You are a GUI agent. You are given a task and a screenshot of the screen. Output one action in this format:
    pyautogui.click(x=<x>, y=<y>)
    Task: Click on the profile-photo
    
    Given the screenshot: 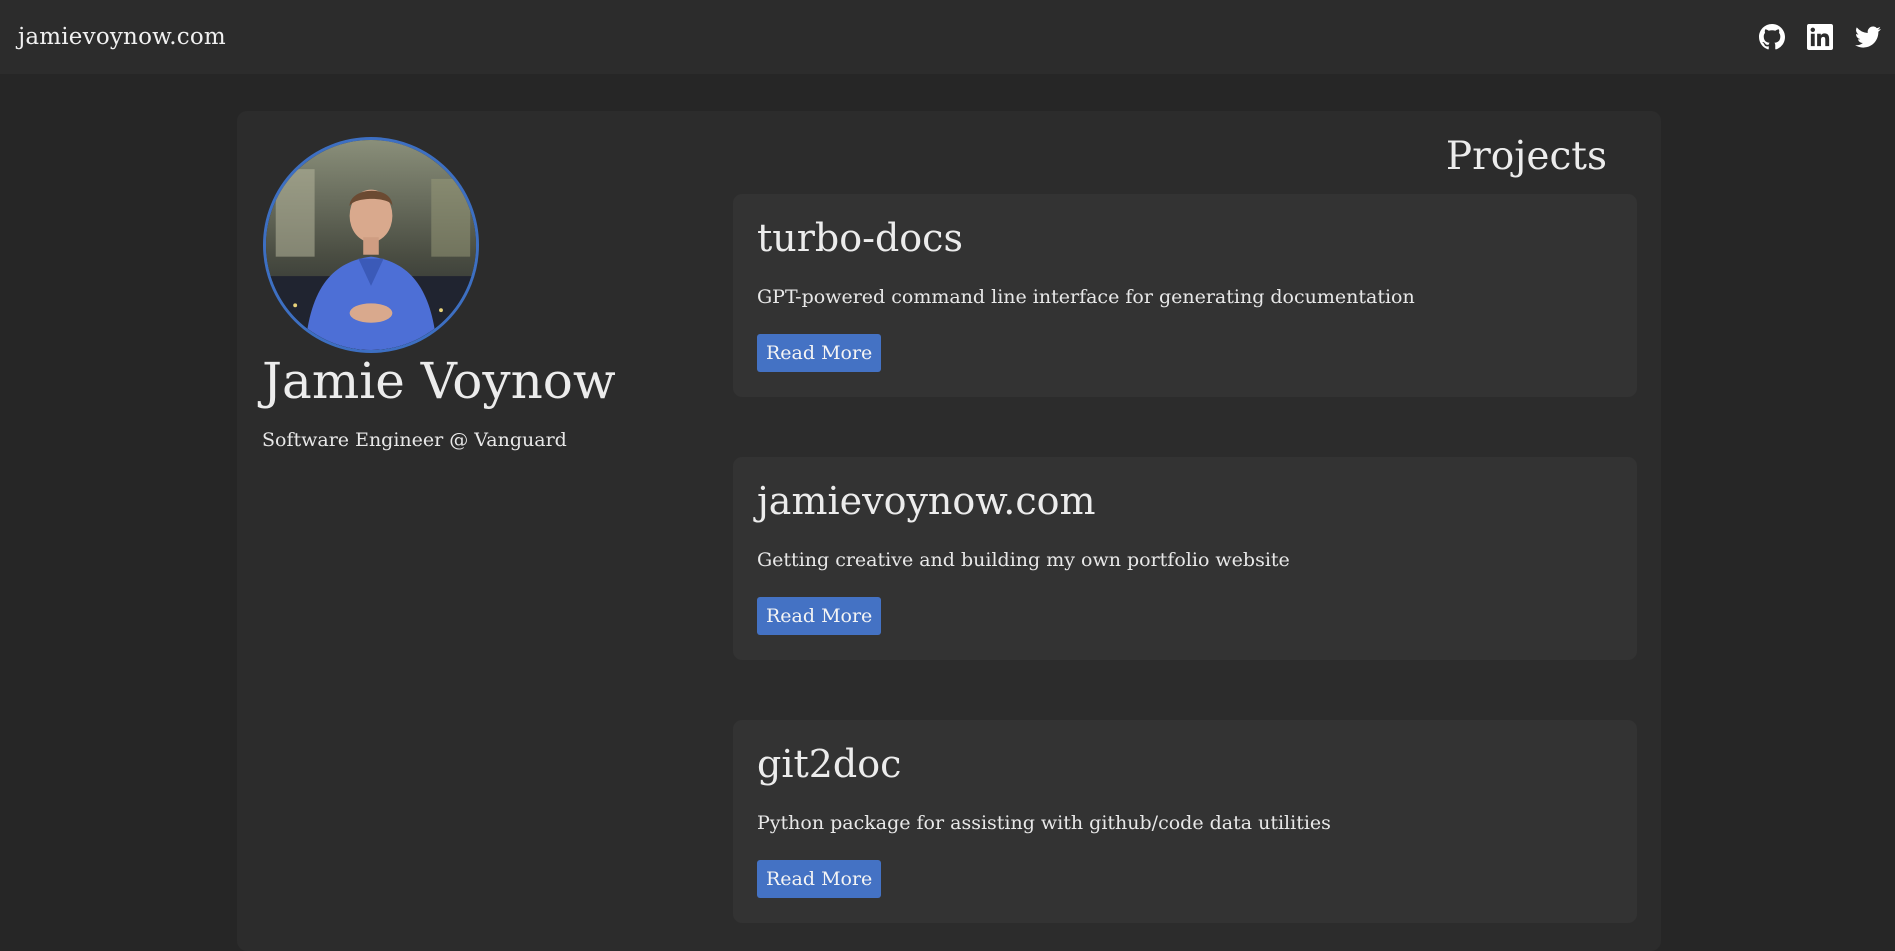 What is the action you would take?
    pyautogui.click(x=371, y=245)
    